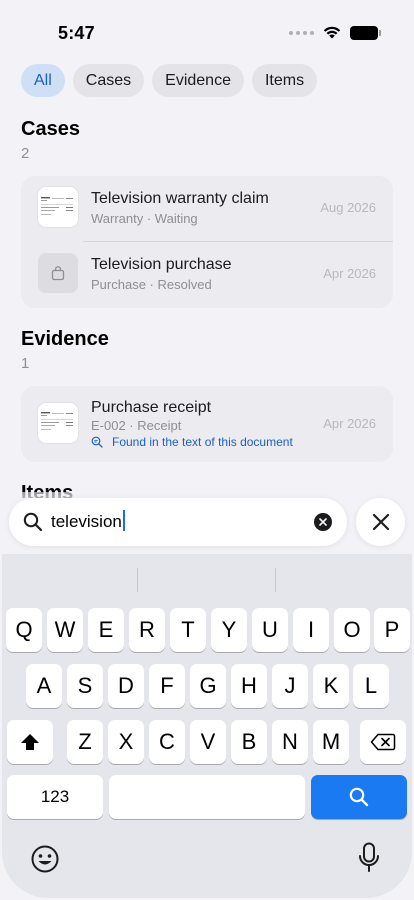 Image resolution: width=414 pixels, height=900 pixels. What do you see at coordinates (290, 742) in the screenshot?
I see `key-n: N` at bounding box center [290, 742].